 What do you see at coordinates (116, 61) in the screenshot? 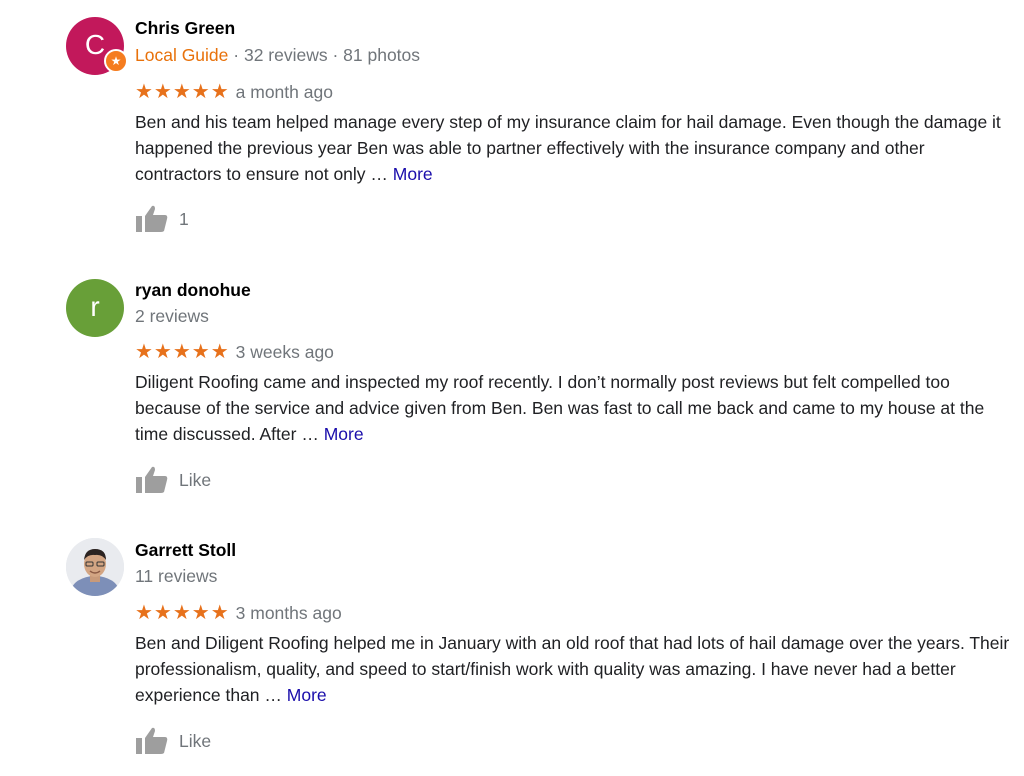
I see `local-guide-star-icon: ★` at bounding box center [116, 61].